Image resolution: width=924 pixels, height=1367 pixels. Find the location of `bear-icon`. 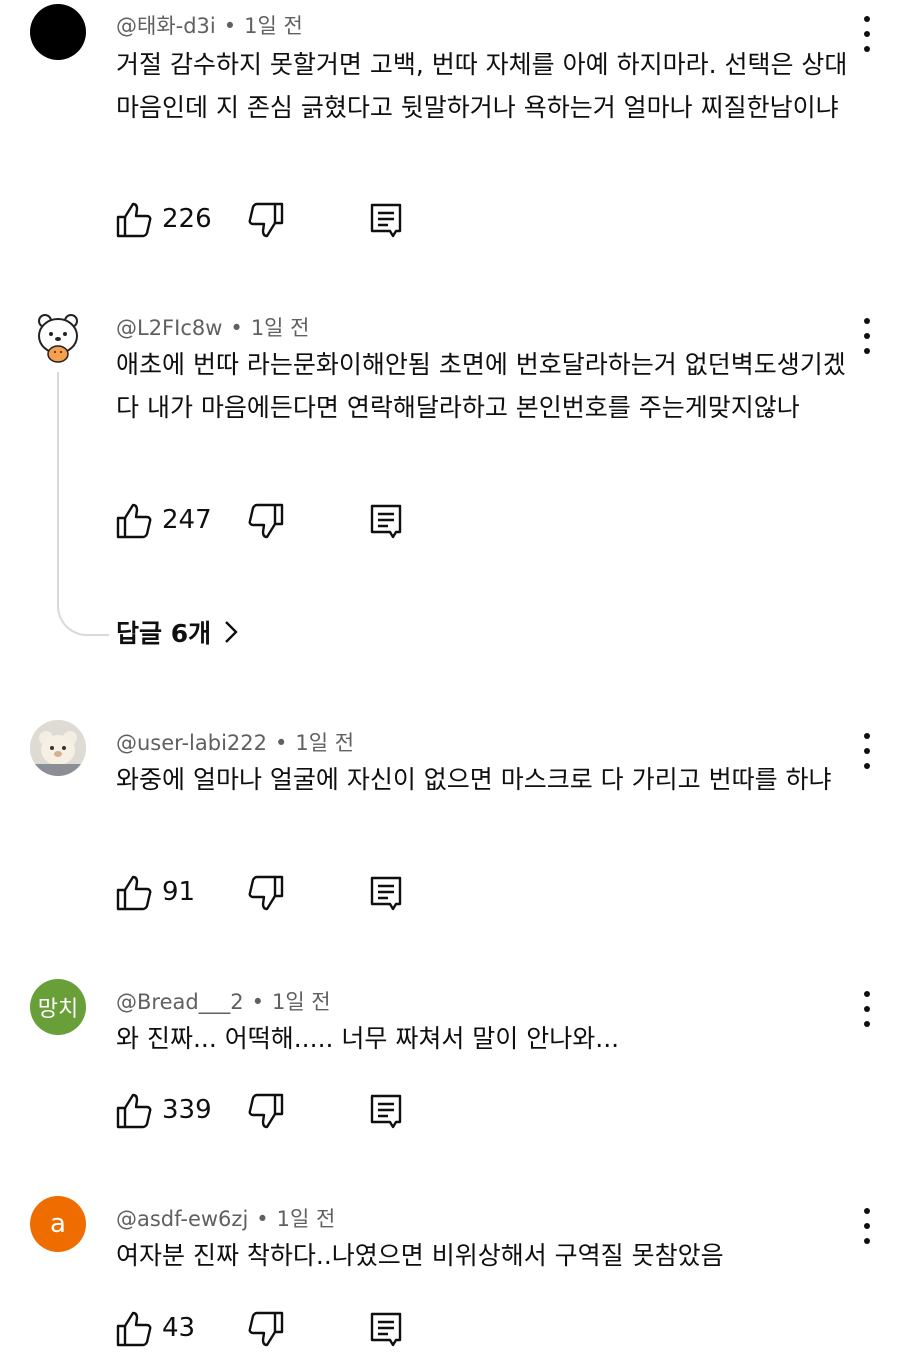

bear-icon is located at coordinates (58, 338).